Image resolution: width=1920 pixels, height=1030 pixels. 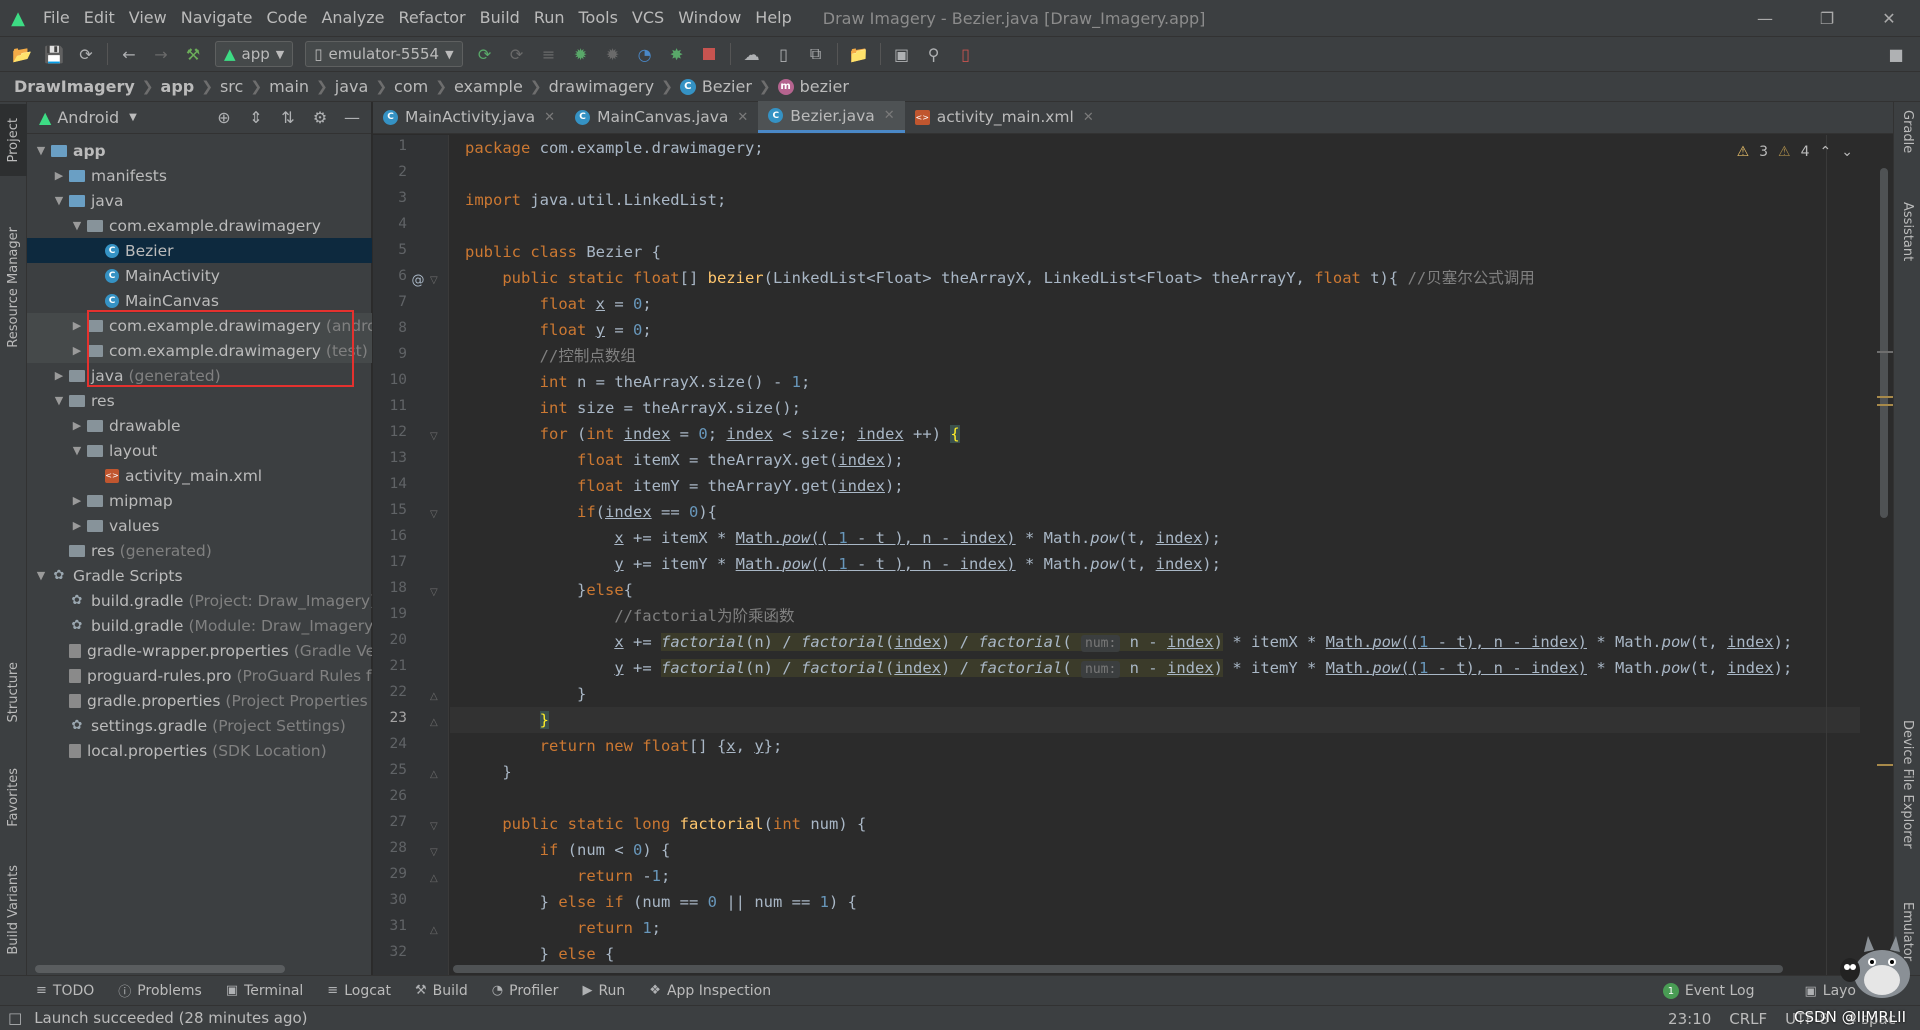 I want to click on tree-item: ▶com.example.drawimagery(andro, so click(x=199, y=325).